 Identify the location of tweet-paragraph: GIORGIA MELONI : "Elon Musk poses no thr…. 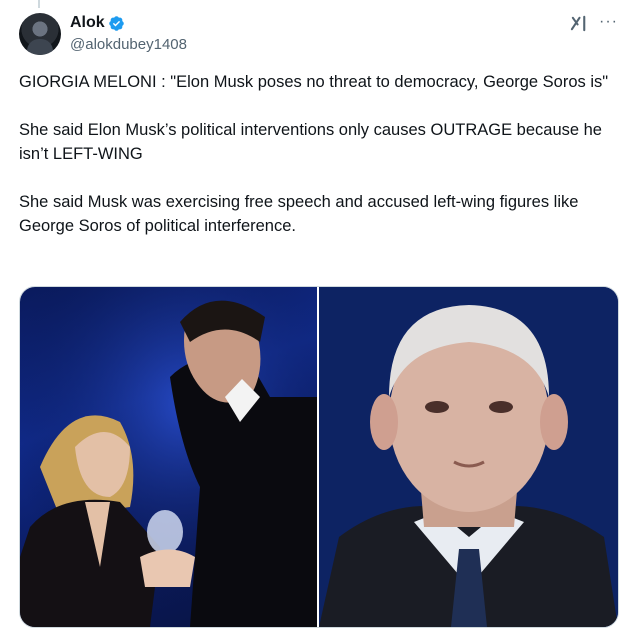
(314, 82).